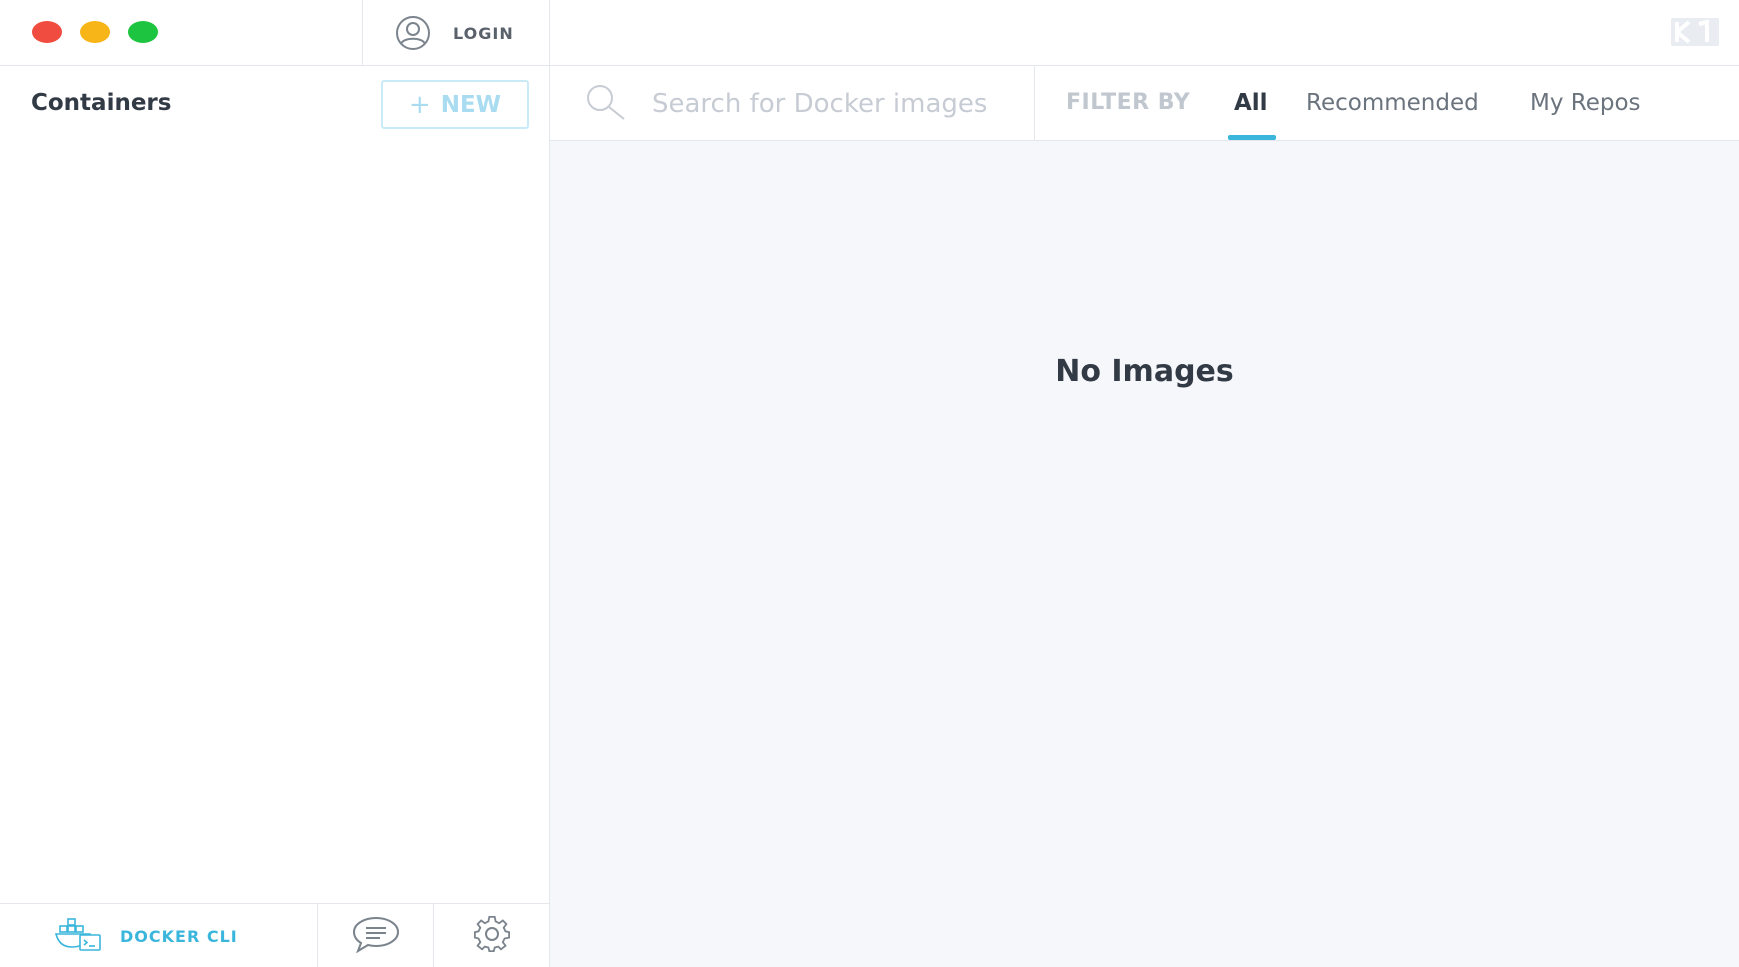  What do you see at coordinates (143, 32) in the screenshot?
I see `window-maximize-button` at bounding box center [143, 32].